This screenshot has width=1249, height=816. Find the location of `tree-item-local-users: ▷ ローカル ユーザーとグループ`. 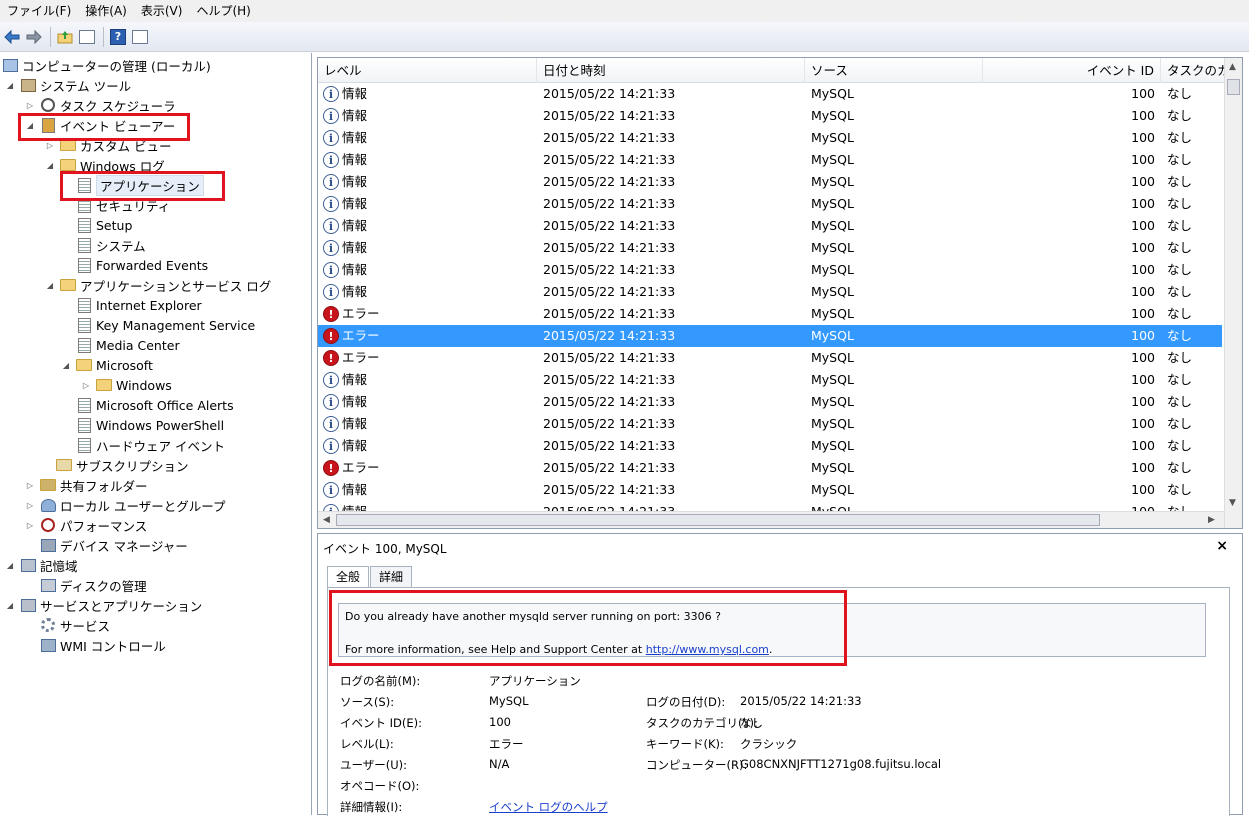

tree-item-local-users: ▷ ローカル ユーザーとグループ is located at coordinates (124, 505).